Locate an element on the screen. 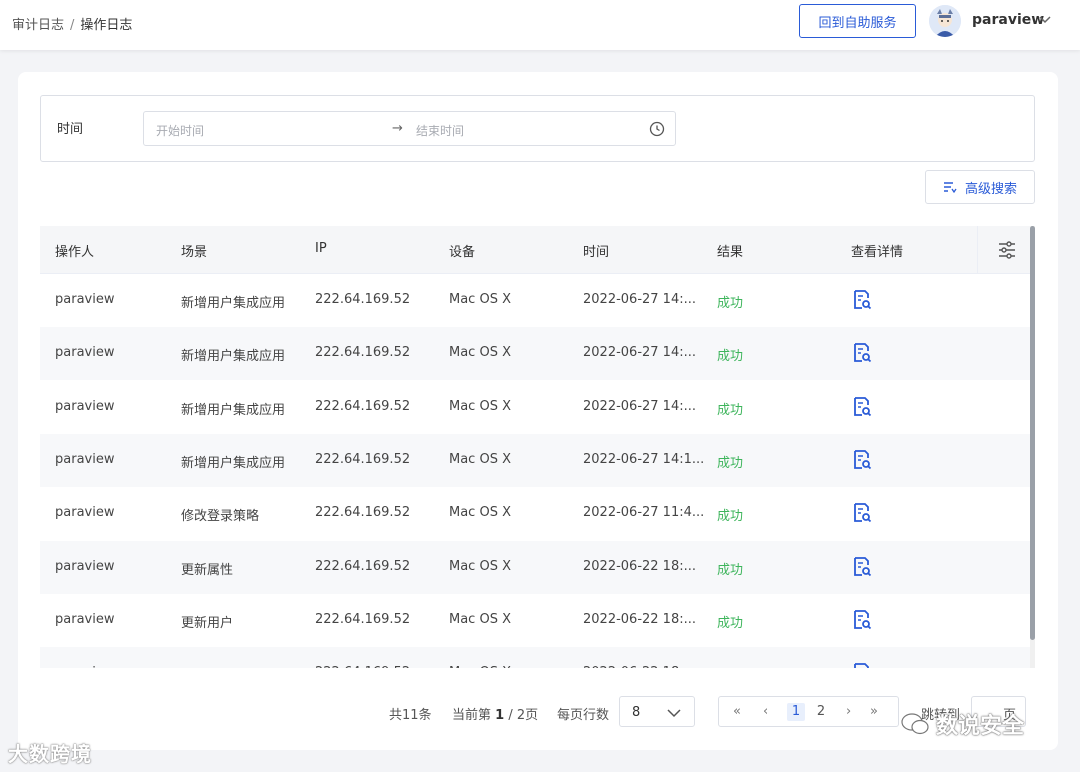 Image resolution: width=1080 pixels, height=772 pixels. column-header-details: 查看详情 is located at coordinates (877, 252).